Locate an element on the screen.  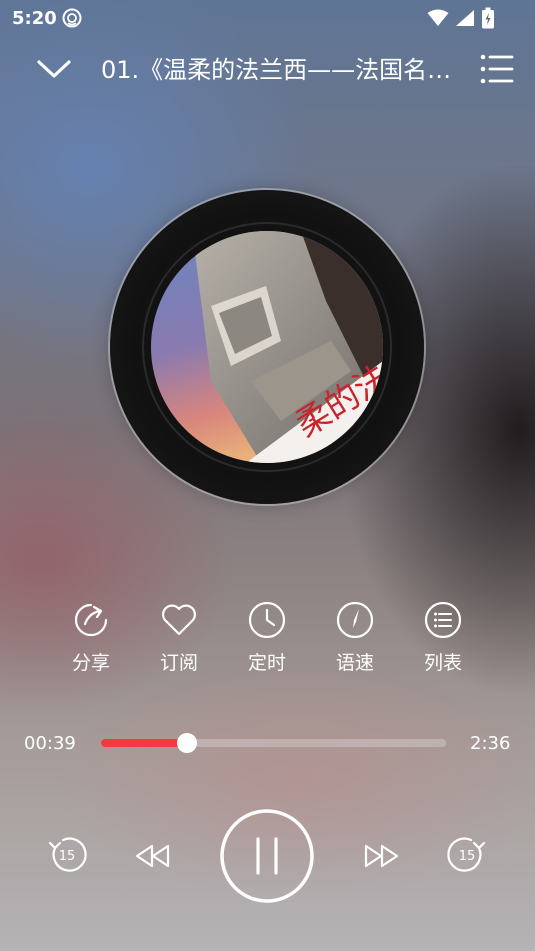
chevron-down-icon is located at coordinates (54, 69).